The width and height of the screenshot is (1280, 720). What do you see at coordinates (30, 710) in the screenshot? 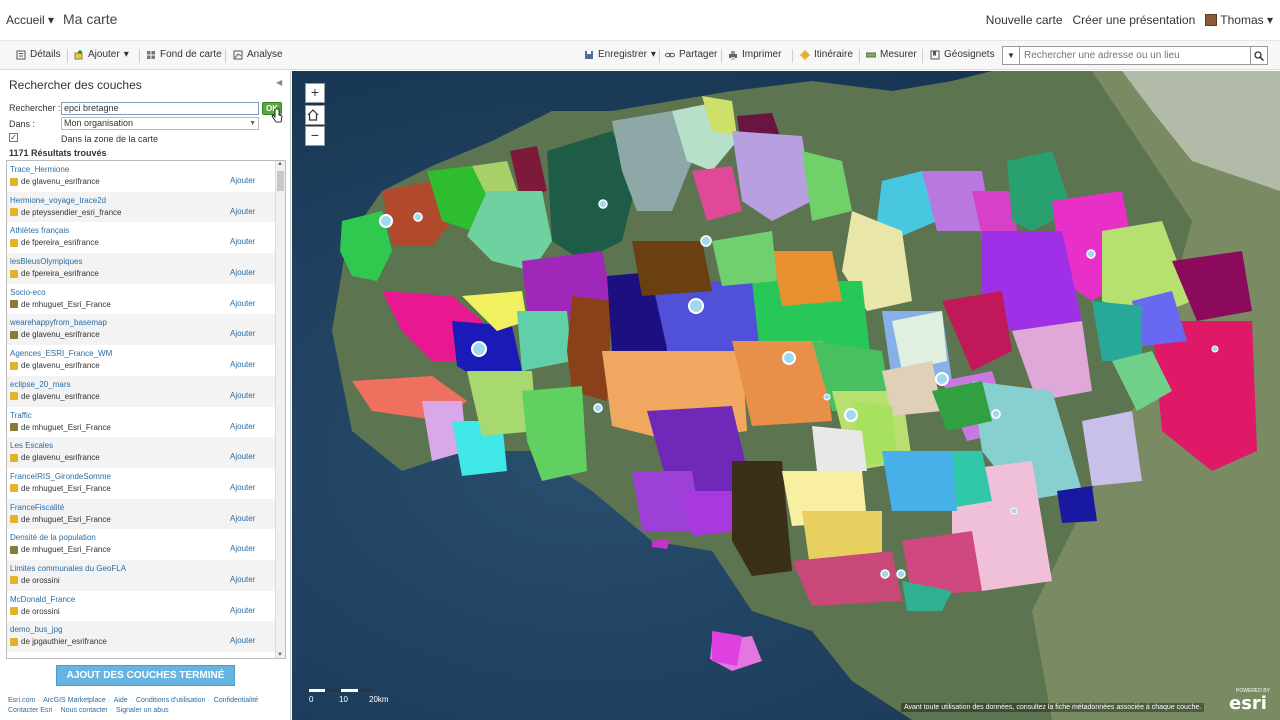
I see `footer-link: Contacter Esri` at bounding box center [30, 710].